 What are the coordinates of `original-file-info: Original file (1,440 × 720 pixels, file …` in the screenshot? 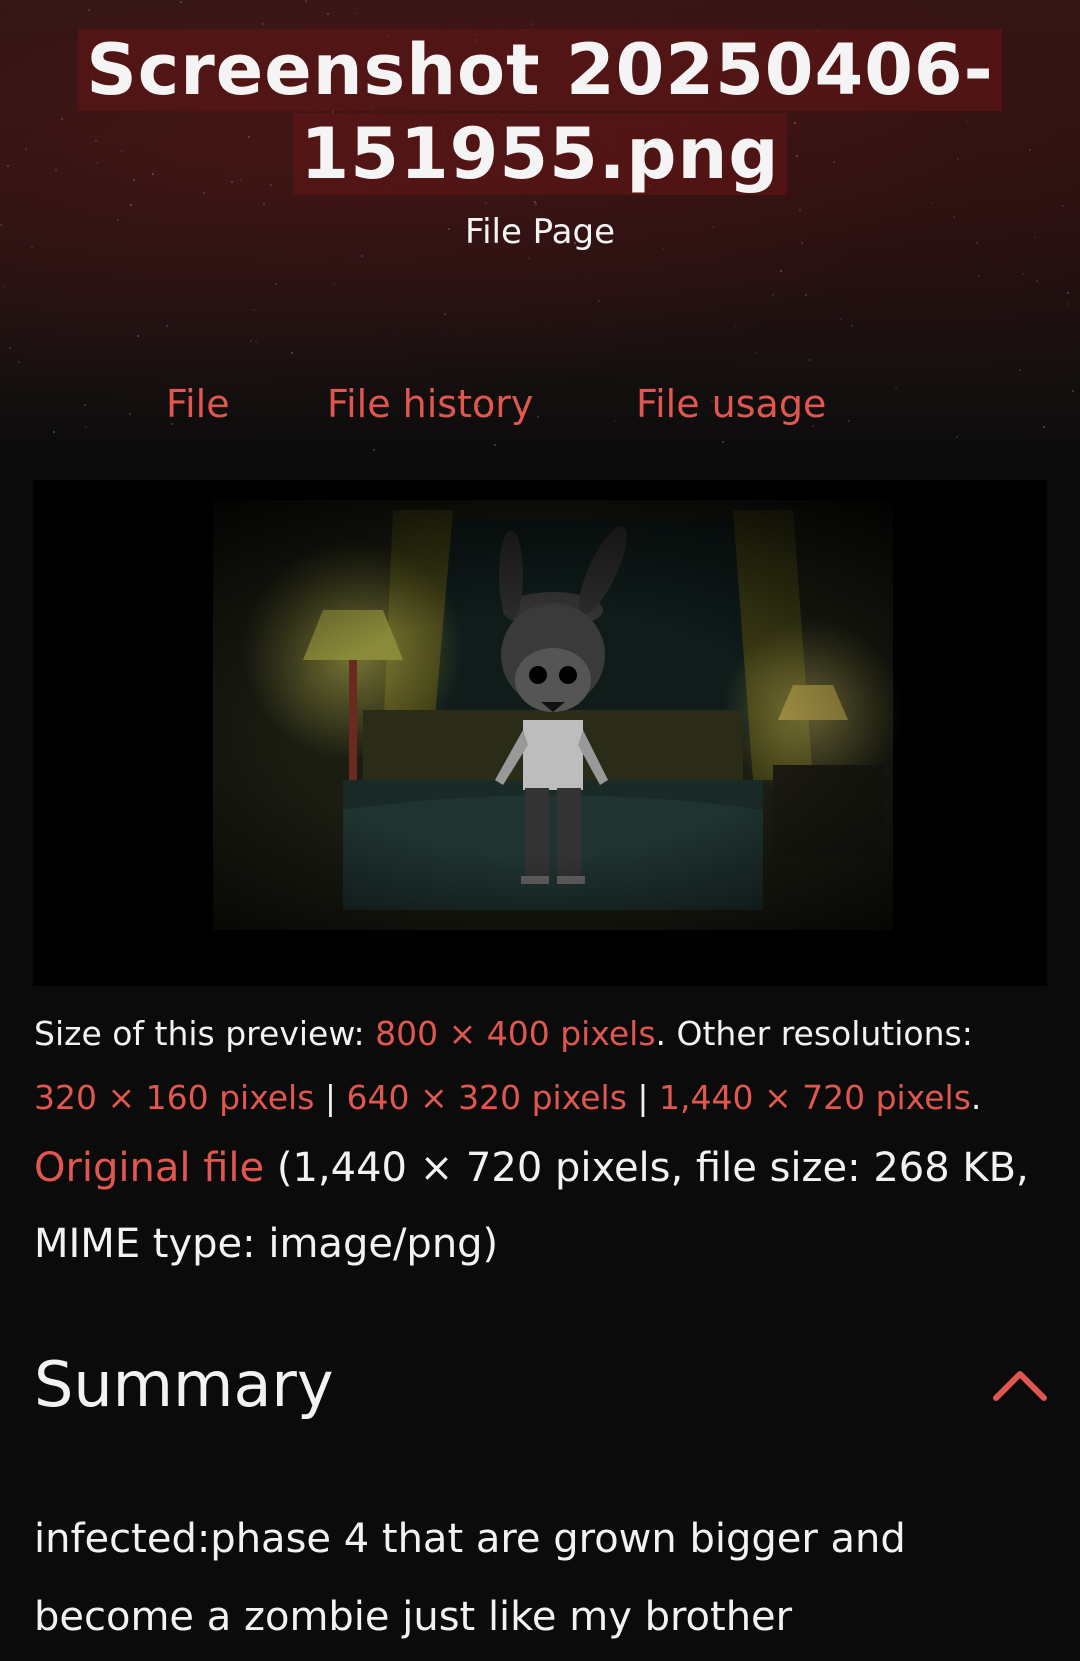 It's located at (539, 1206).